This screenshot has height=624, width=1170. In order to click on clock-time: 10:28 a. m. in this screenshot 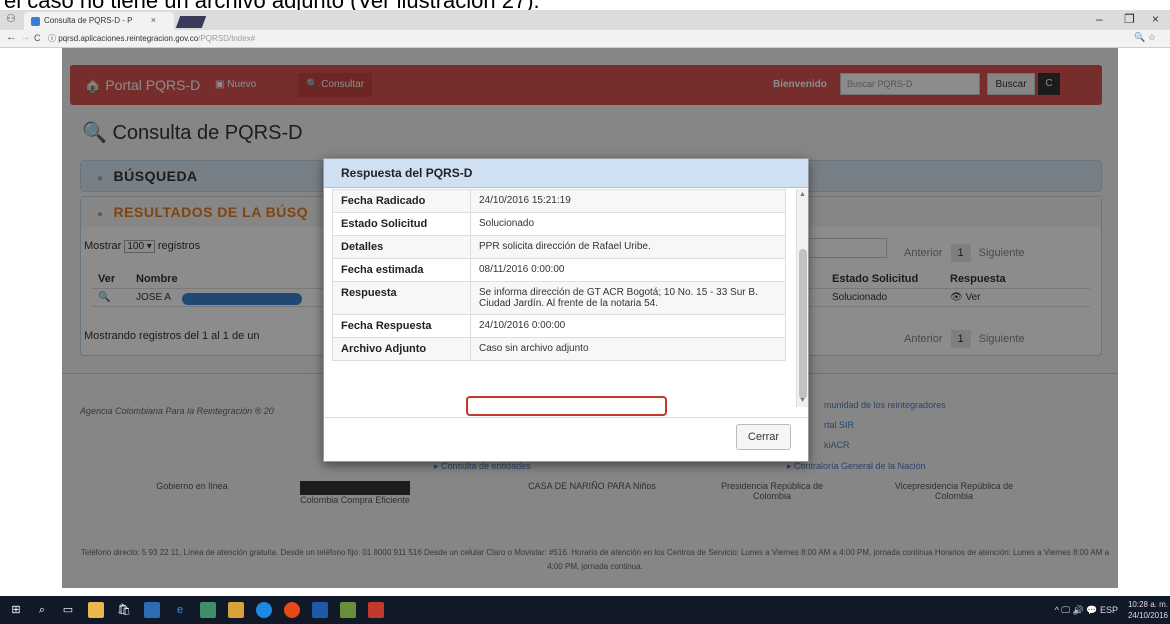, I will do `click(1147, 604)`.